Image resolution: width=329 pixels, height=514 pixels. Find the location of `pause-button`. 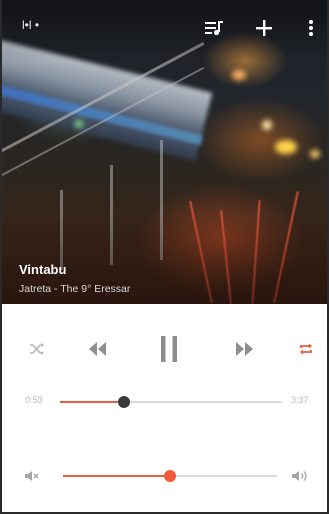

pause-button is located at coordinates (169, 349).